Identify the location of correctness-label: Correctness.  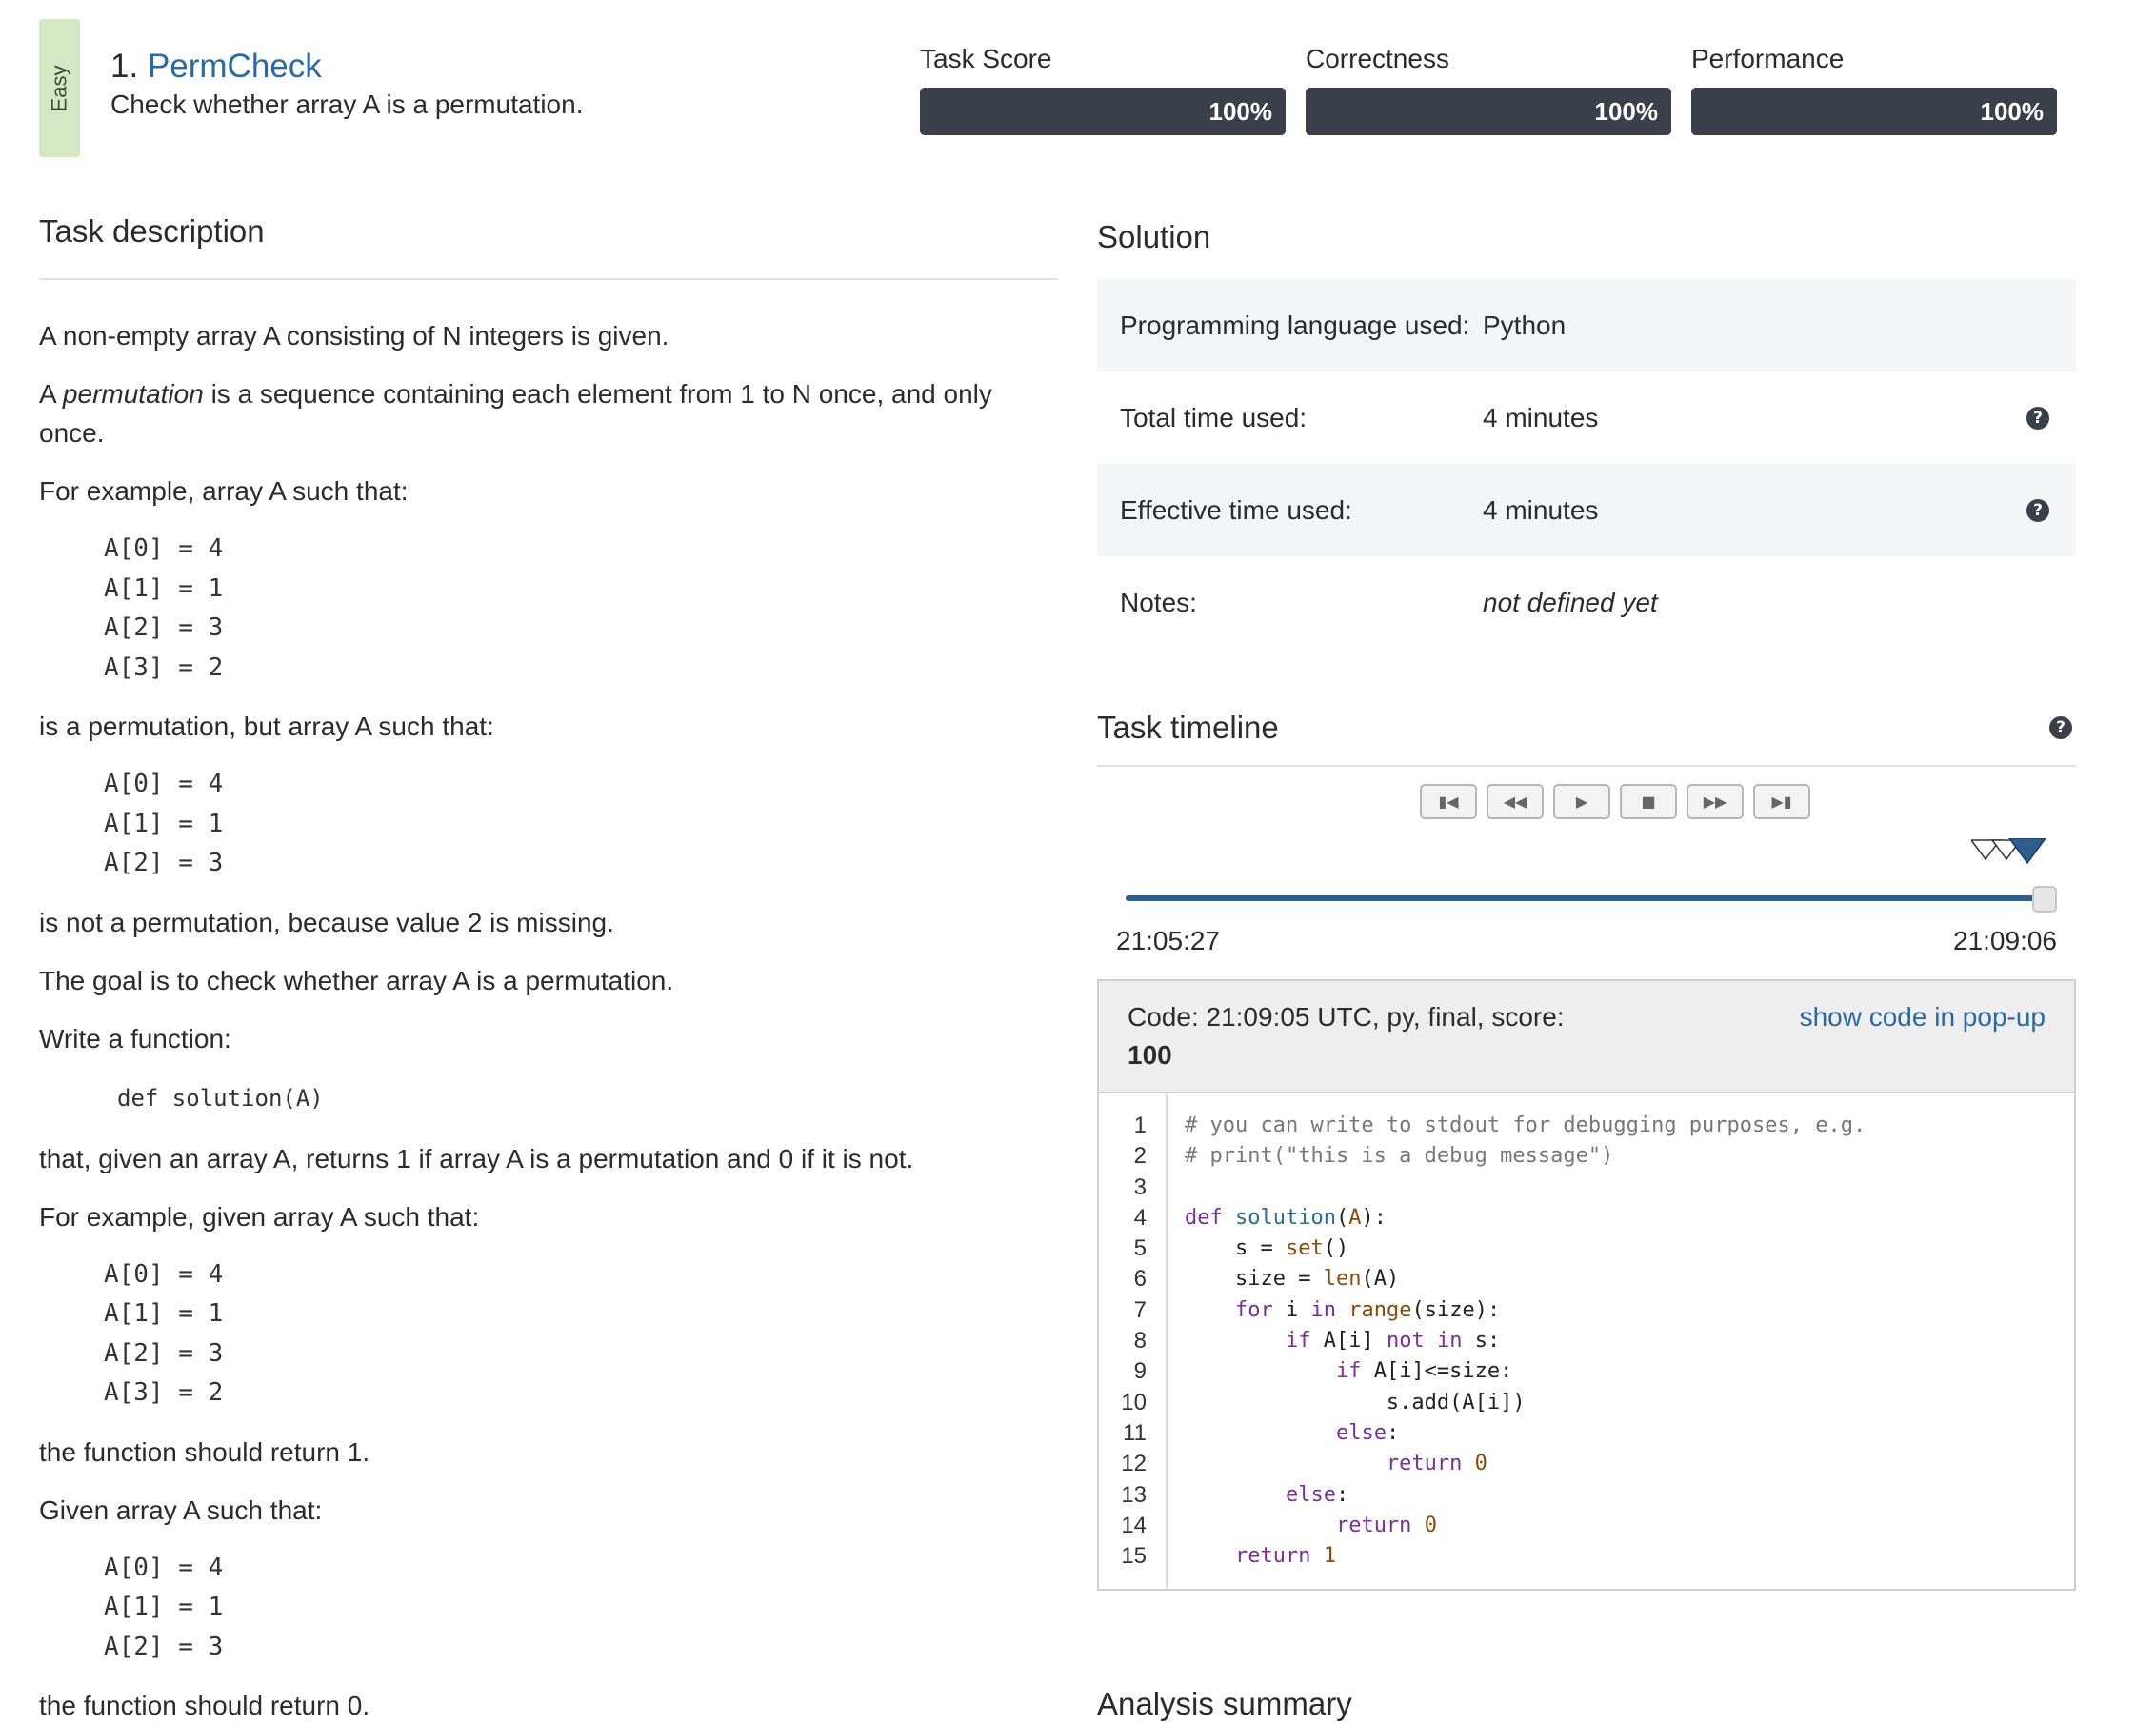
(1377, 58).